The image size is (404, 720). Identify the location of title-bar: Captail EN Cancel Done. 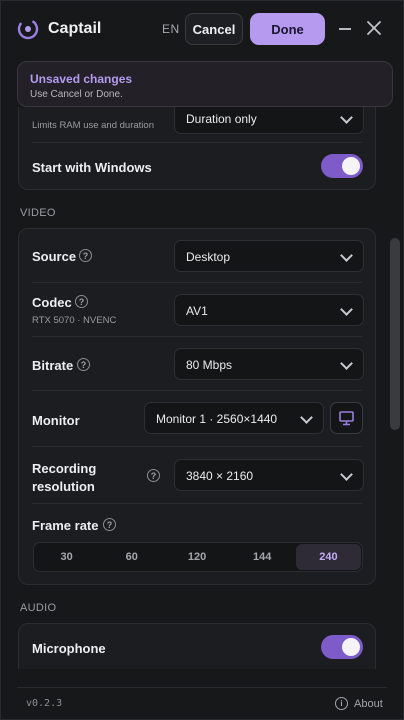
(202, 29).